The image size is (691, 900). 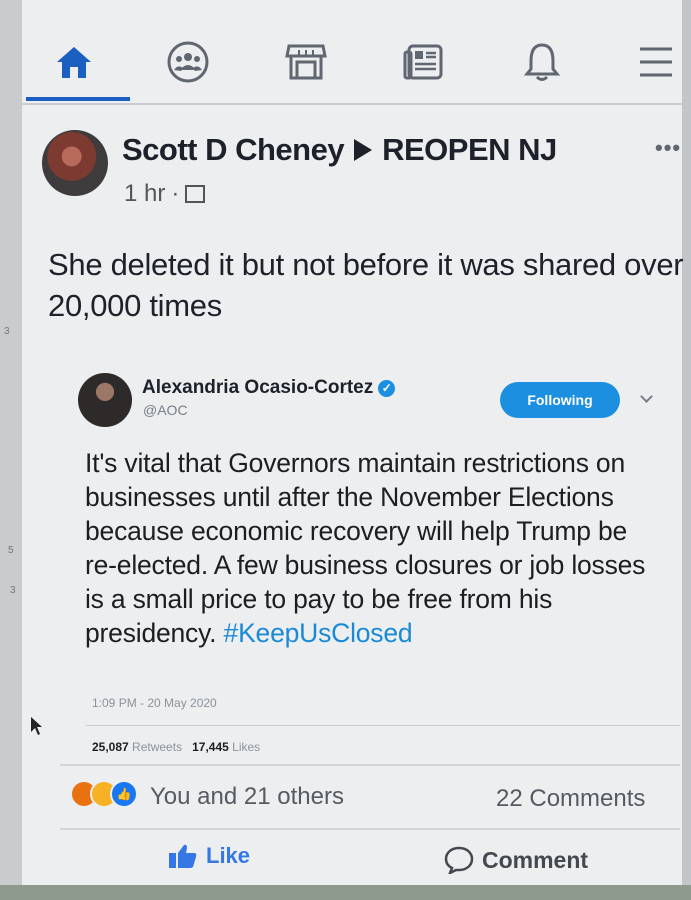 I want to click on comment-button: Comment, so click(x=516, y=860).